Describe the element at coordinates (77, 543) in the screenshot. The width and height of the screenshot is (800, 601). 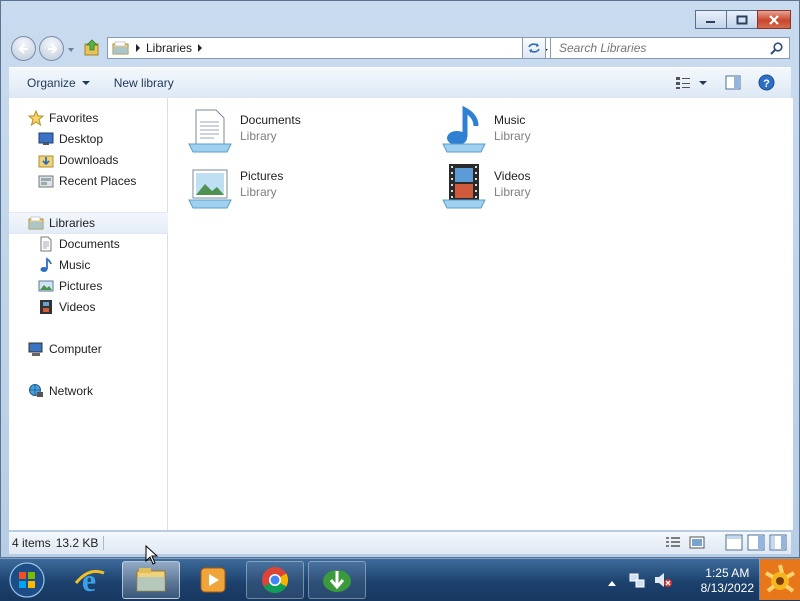
I see `status-size: 13.2 KB` at that location.